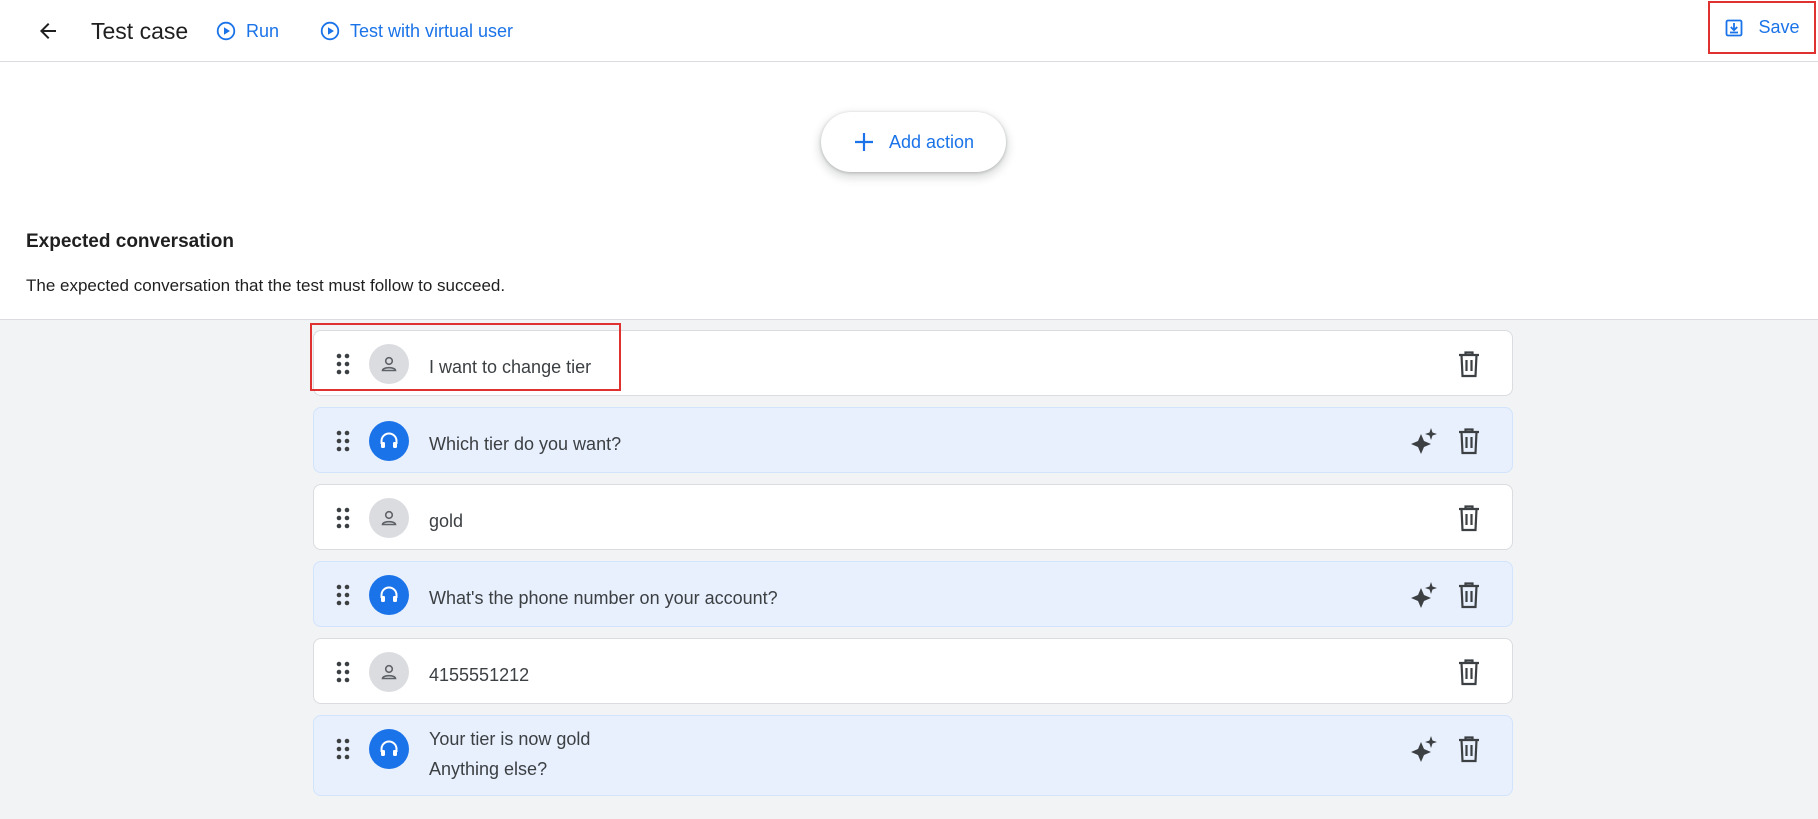 The height and width of the screenshot is (819, 1818). I want to click on save-button: Save, so click(1762, 27).